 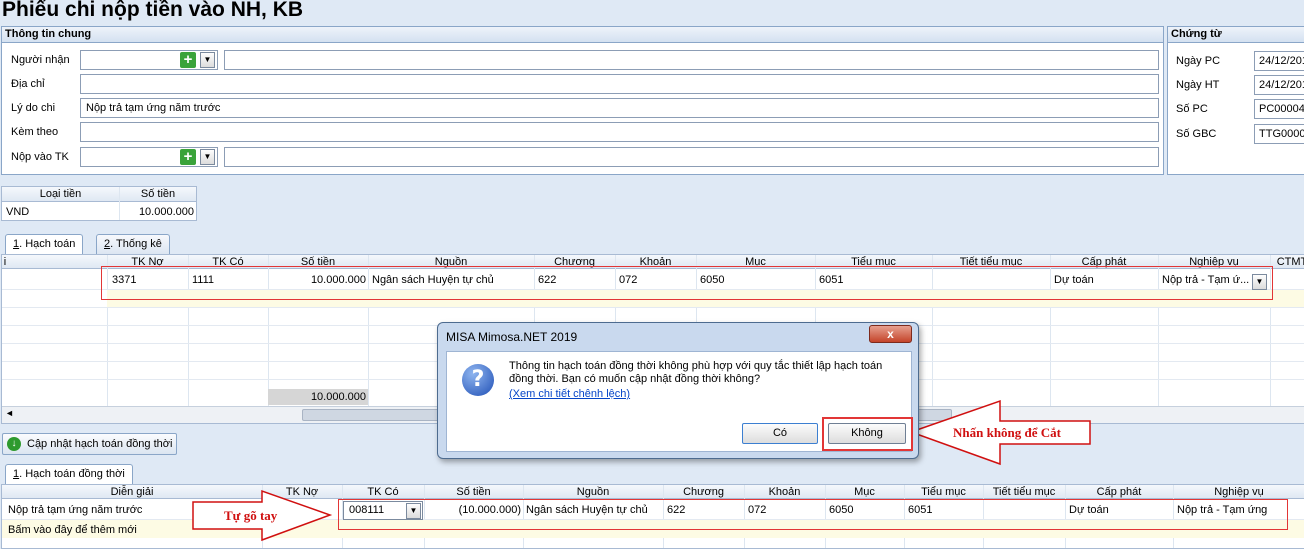 What do you see at coordinates (251, 515) in the screenshot?
I see `manual-typing-annotation: Tự gõ tay` at bounding box center [251, 515].